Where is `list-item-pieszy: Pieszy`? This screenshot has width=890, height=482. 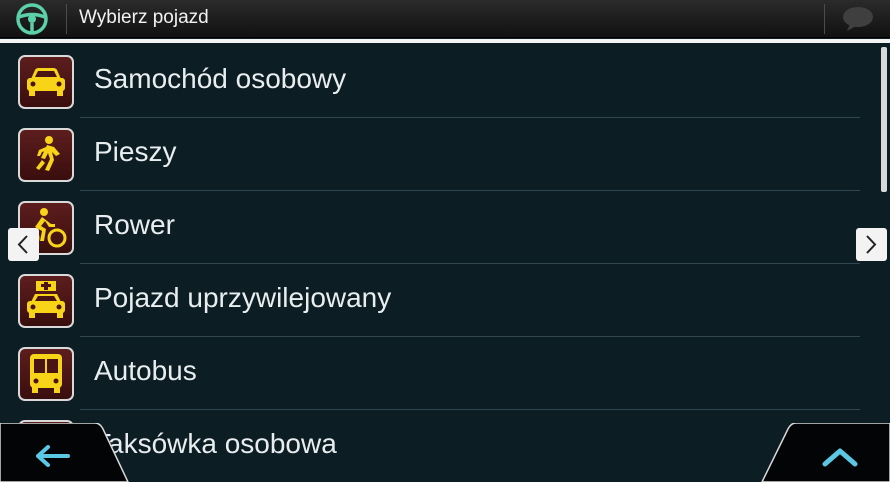
list-item-pieszy: Pieszy is located at coordinates (440, 154).